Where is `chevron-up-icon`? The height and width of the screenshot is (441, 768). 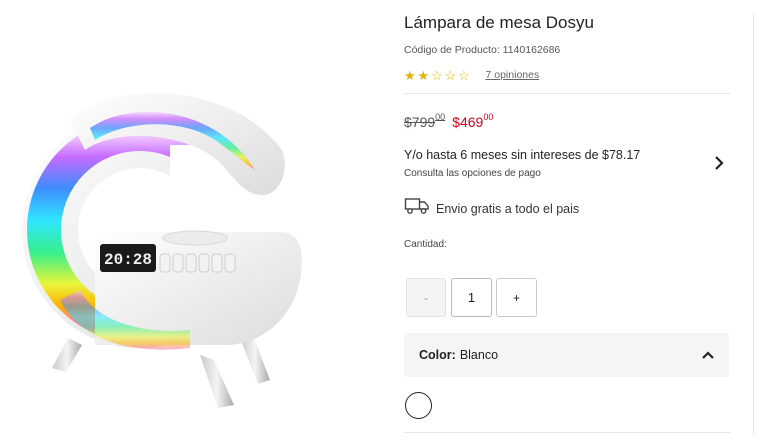 chevron-up-icon is located at coordinates (708, 355).